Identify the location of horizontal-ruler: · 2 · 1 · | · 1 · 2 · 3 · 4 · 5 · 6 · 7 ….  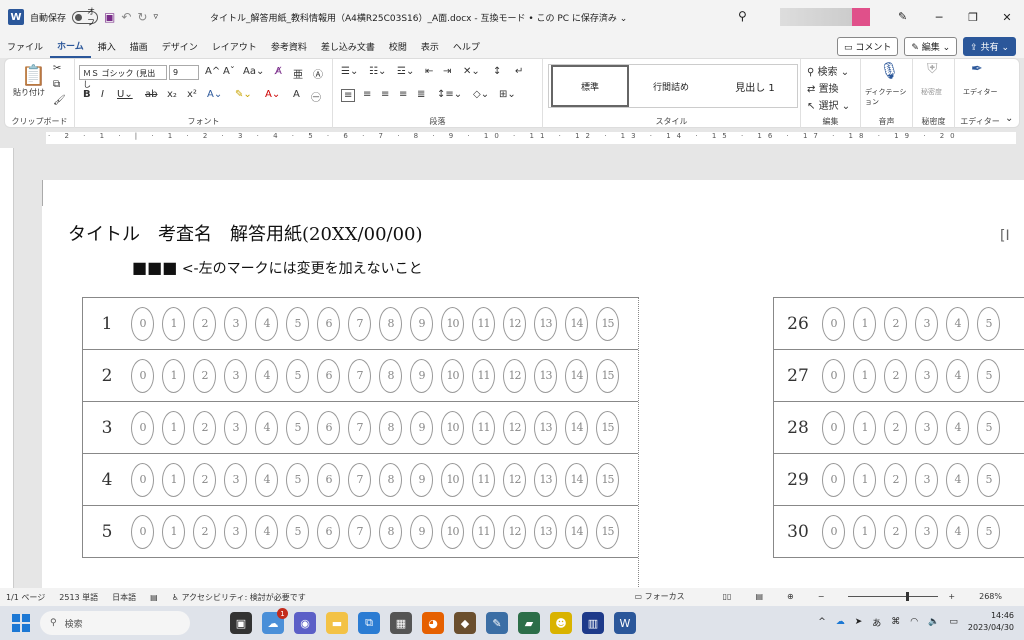
(512, 138).